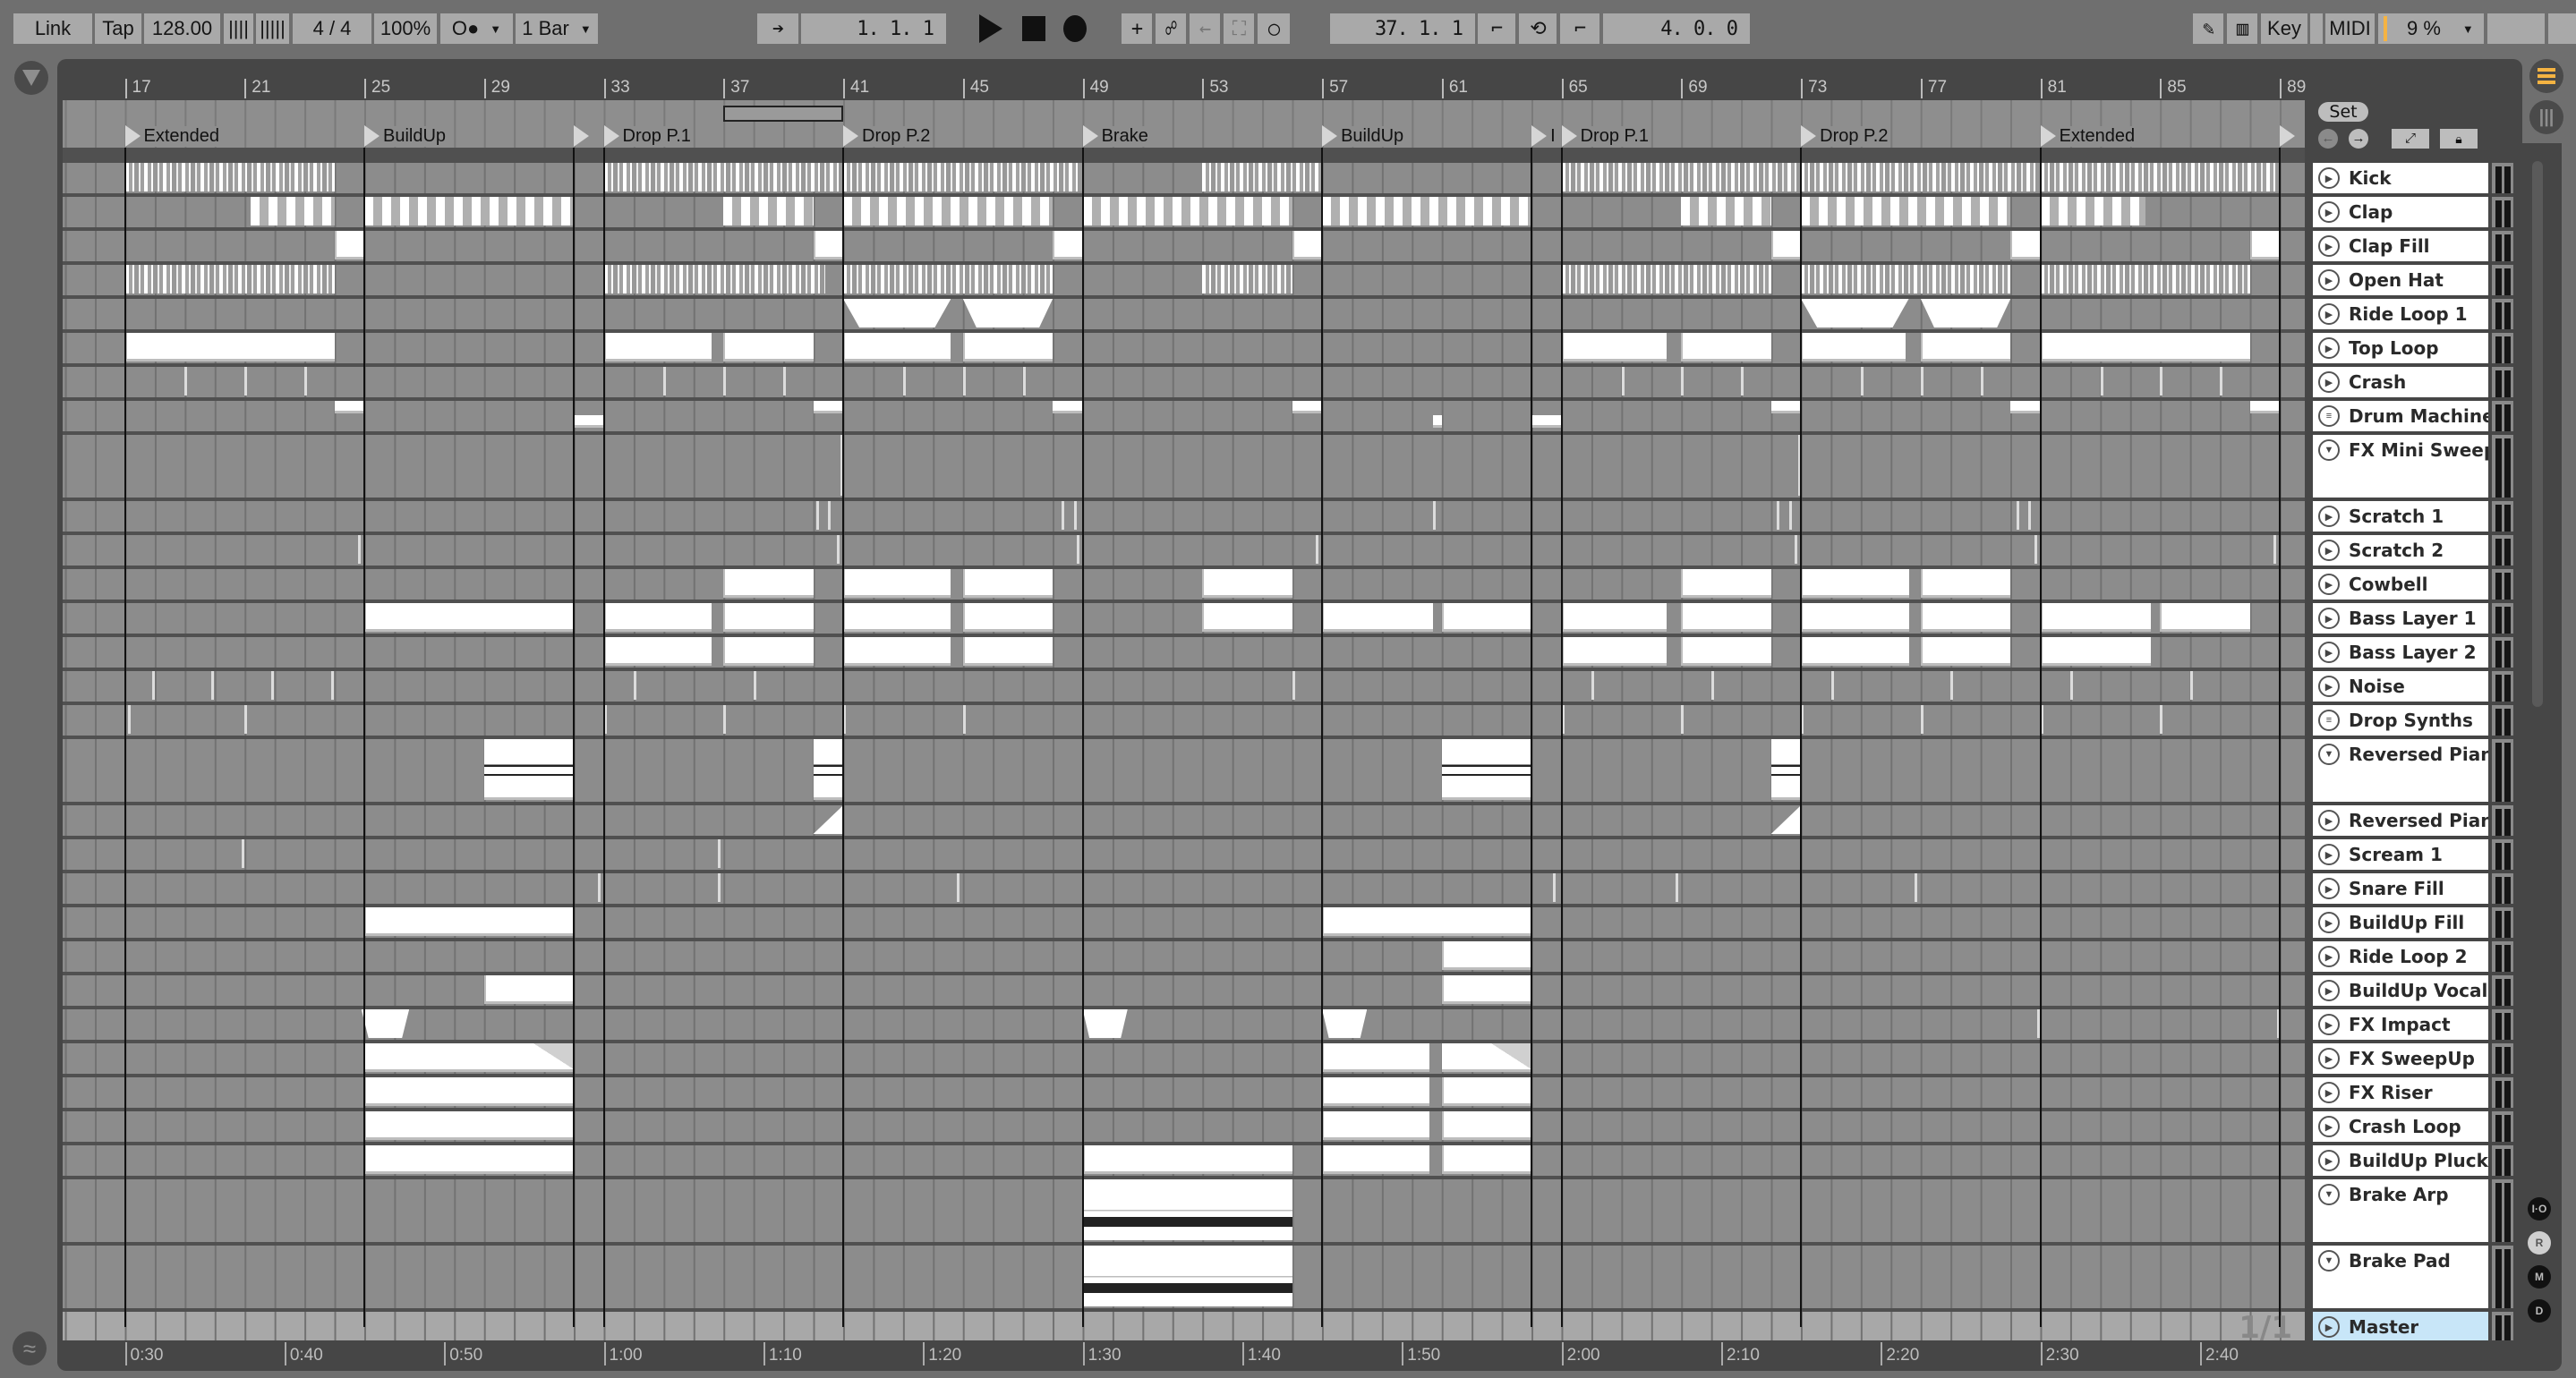  I want to click on track-name-box: ▶ Bass Layer 1, so click(2400, 618).